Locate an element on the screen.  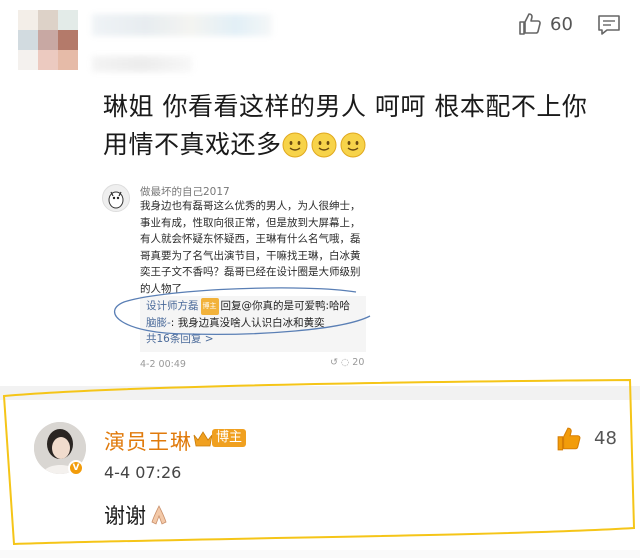
next-item-edge is located at coordinates (320, 554).